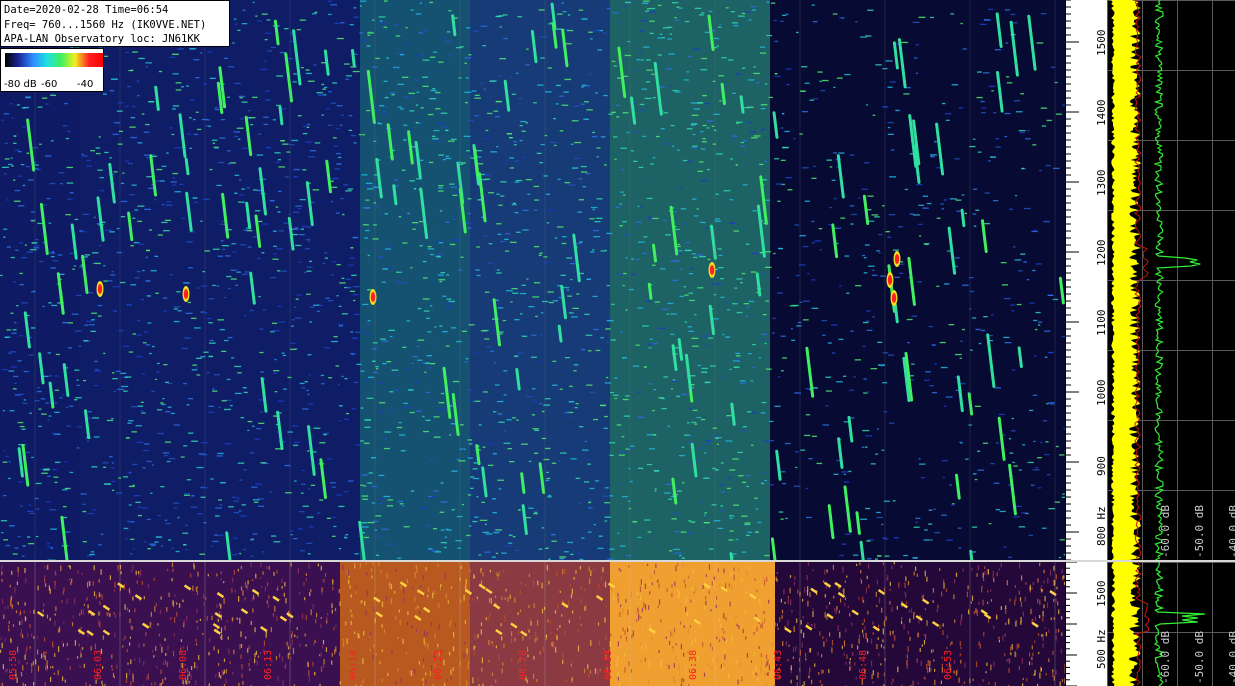 The width and height of the screenshot is (1235, 686). Describe the element at coordinates (20, 84) in the screenshot. I see `legend-label-min: -80 dB` at that location.